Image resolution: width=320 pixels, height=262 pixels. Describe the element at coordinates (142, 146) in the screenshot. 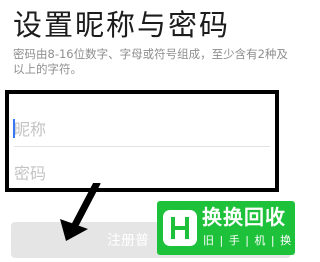

I see `field-divider` at that location.